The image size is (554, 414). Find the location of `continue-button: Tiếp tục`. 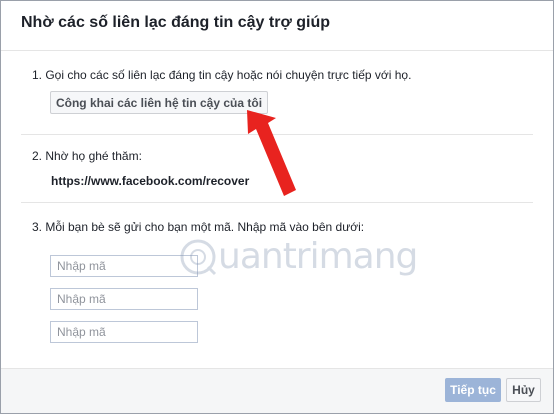

continue-button: Tiếp tục is located at coordinates (473, 390).